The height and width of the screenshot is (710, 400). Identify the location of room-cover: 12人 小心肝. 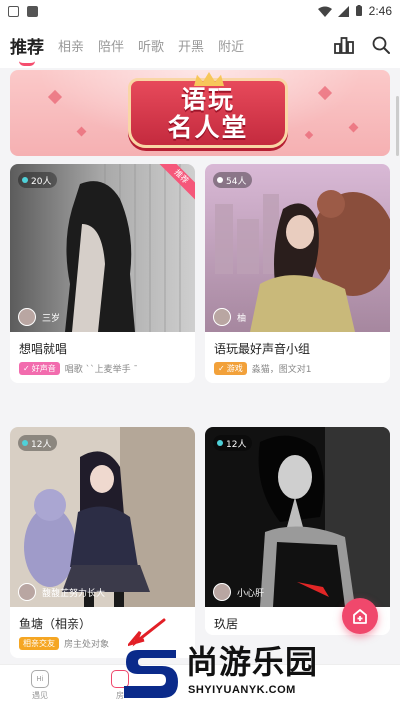
(297, 517).